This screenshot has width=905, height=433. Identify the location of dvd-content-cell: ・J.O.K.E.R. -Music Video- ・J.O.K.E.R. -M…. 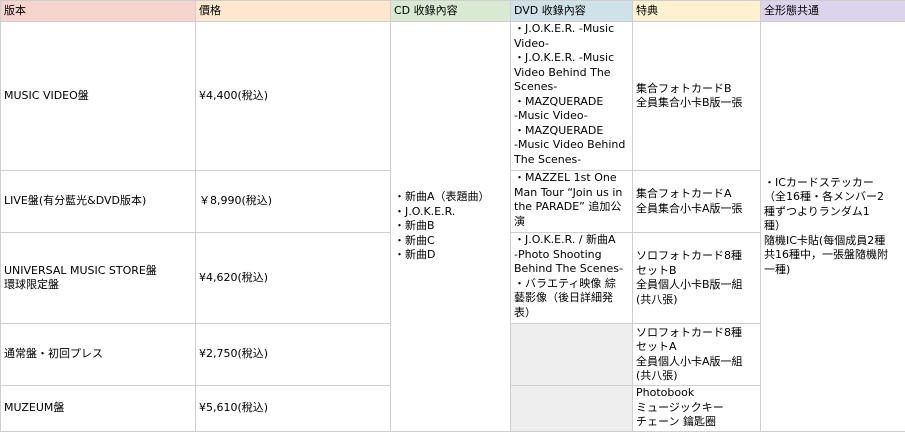
(571, 96).